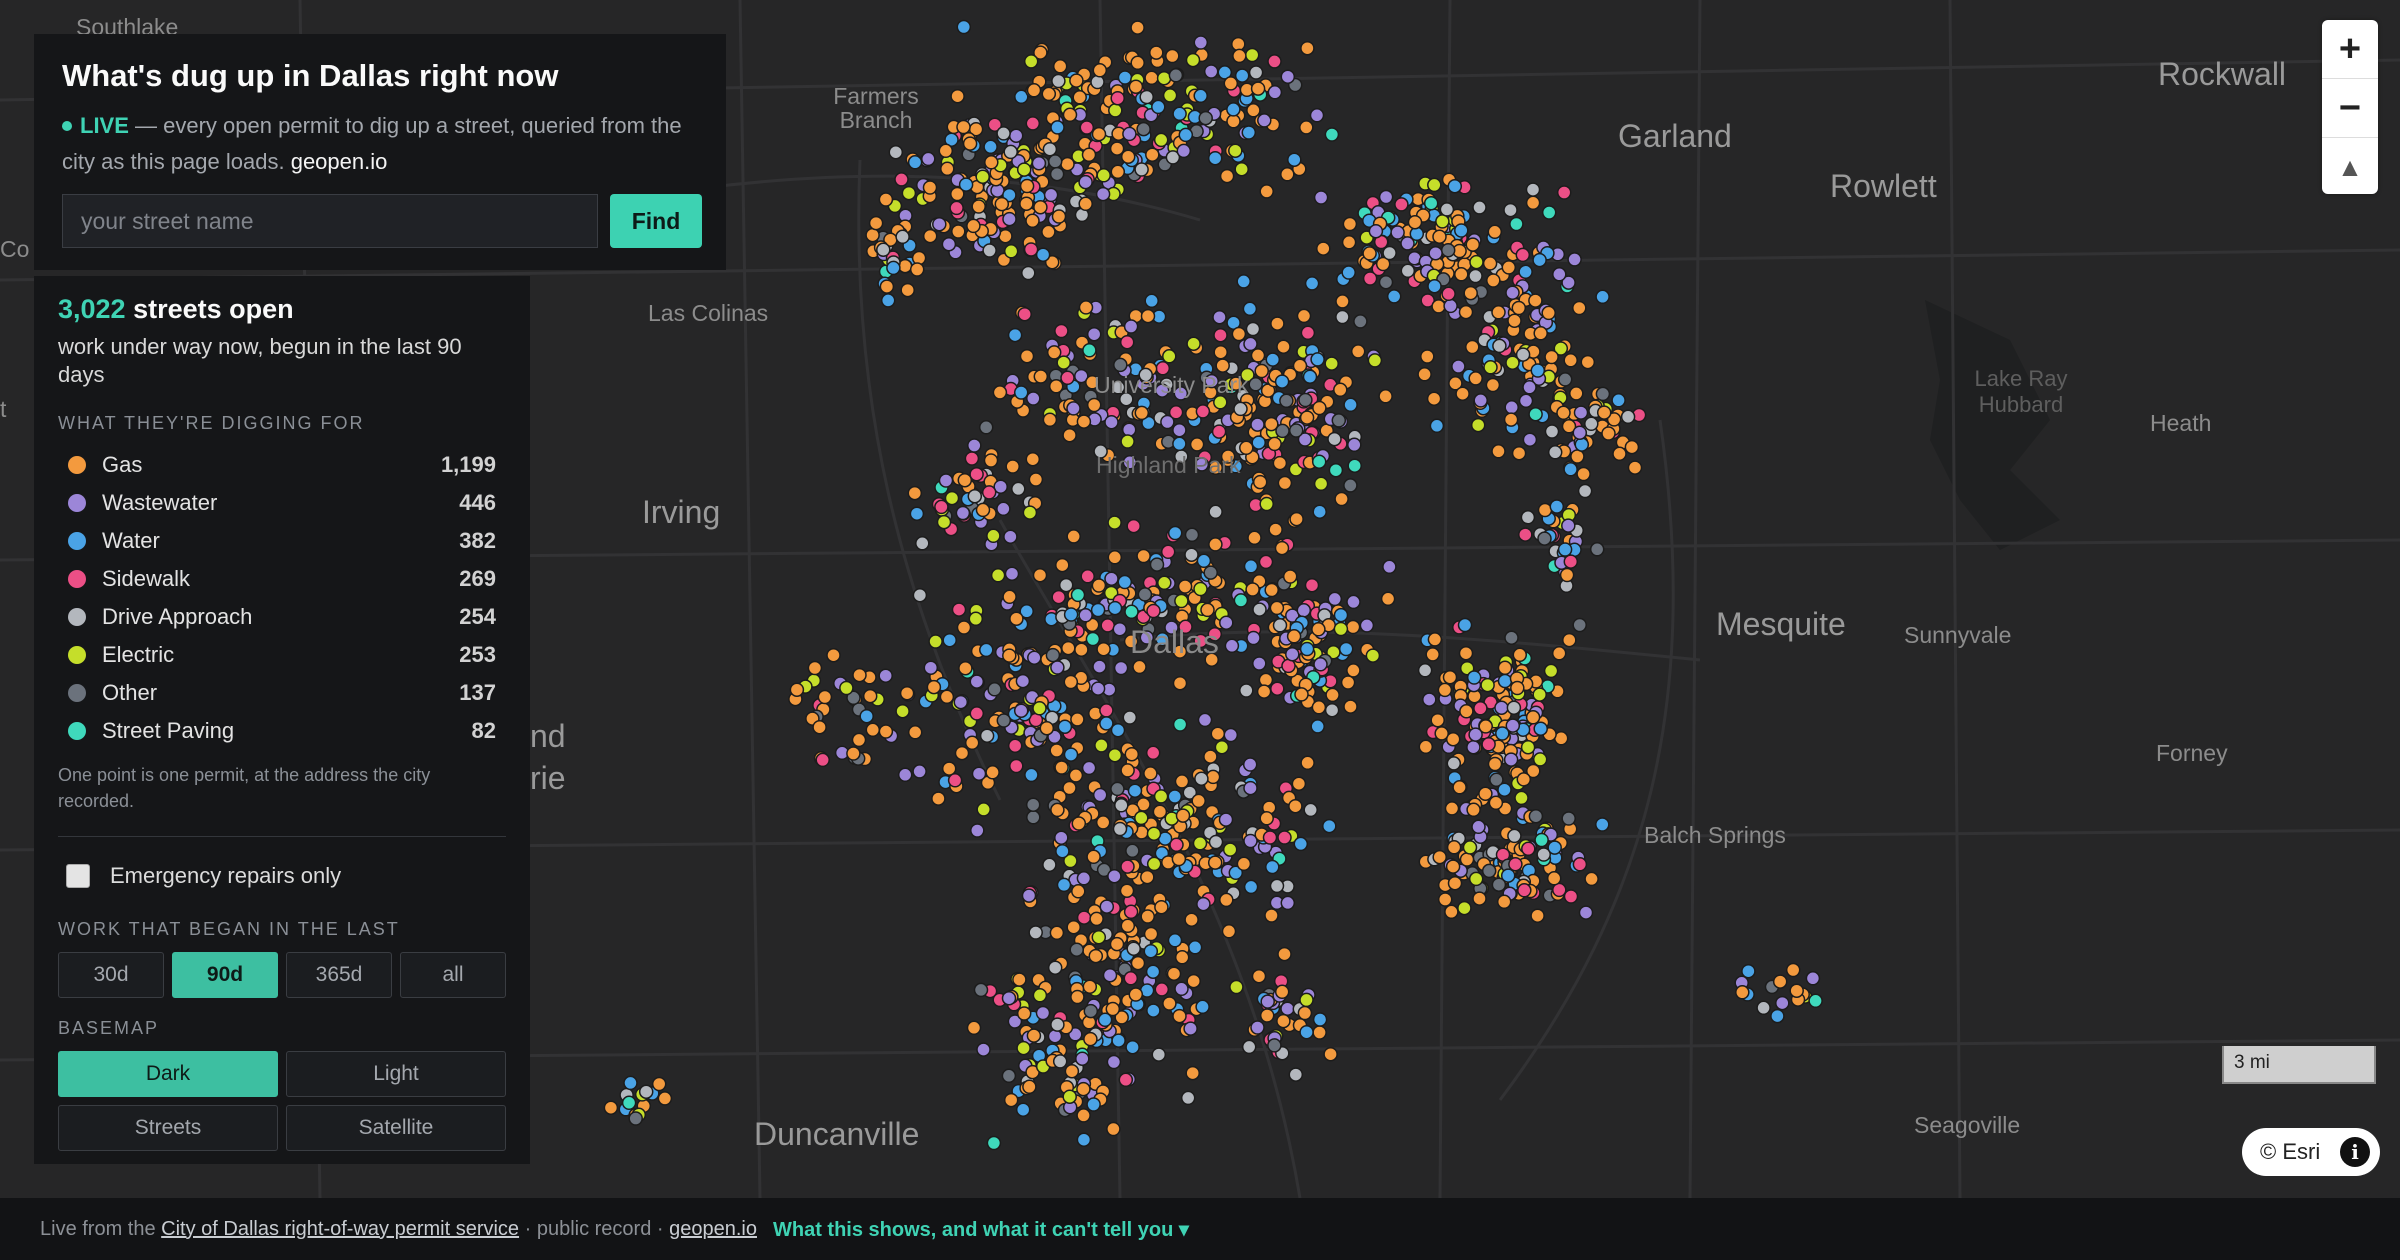 The width and height of the screenshot is (2400, 1260). What do you see at coordinates (396, 1074) in the screenshot?
I see `basemap-button-light: Light` at bounding box center [396, 1074].